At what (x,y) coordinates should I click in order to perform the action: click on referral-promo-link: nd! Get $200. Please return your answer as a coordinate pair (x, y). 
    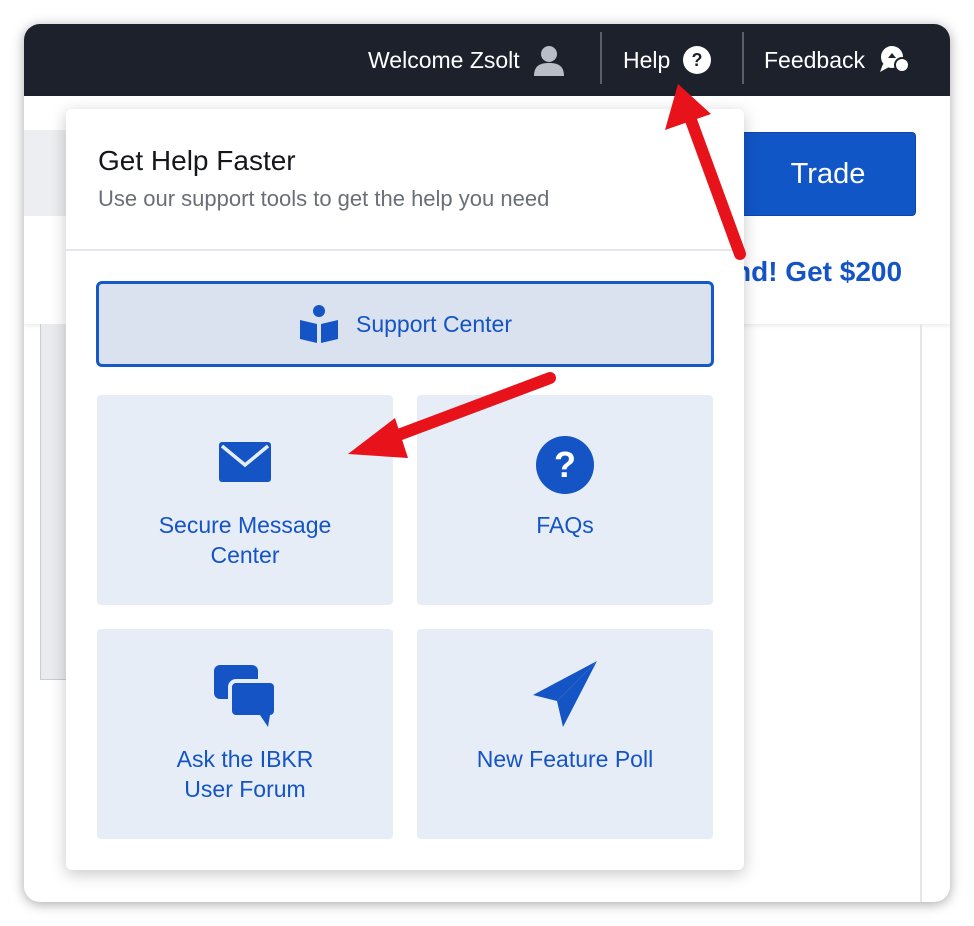
    Looking at the image, I should click on (818, 272).